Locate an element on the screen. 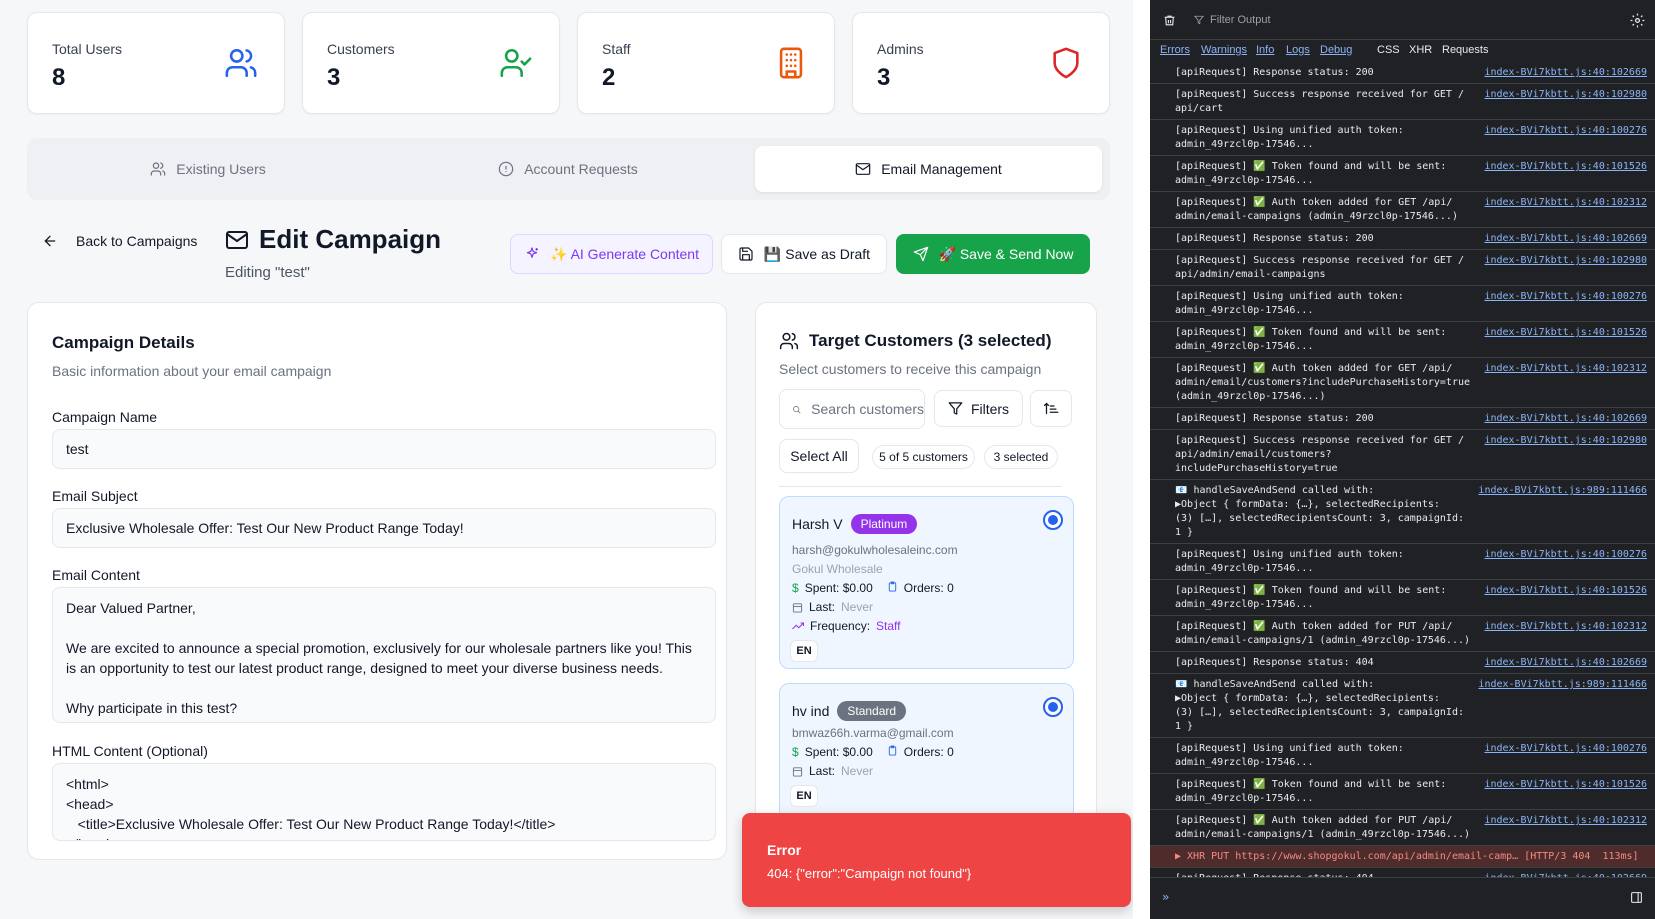 This screenshot has width=1655, height=919. tab-info: Info is located at coordinates (1265, 50).